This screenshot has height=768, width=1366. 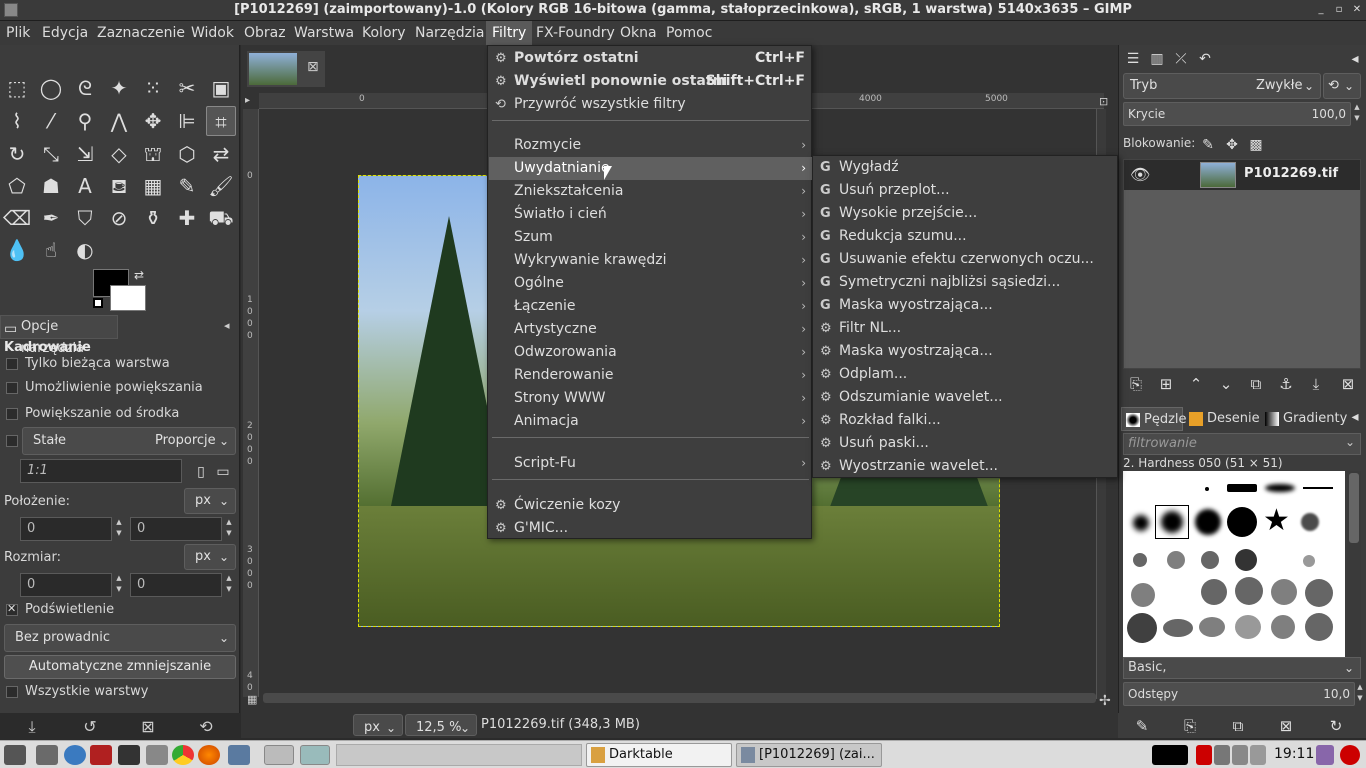 What do you see at coordinates (1172, 522) in the screenshot?
I see `brush-thumb-selected` at bounding box center [1172, 522].